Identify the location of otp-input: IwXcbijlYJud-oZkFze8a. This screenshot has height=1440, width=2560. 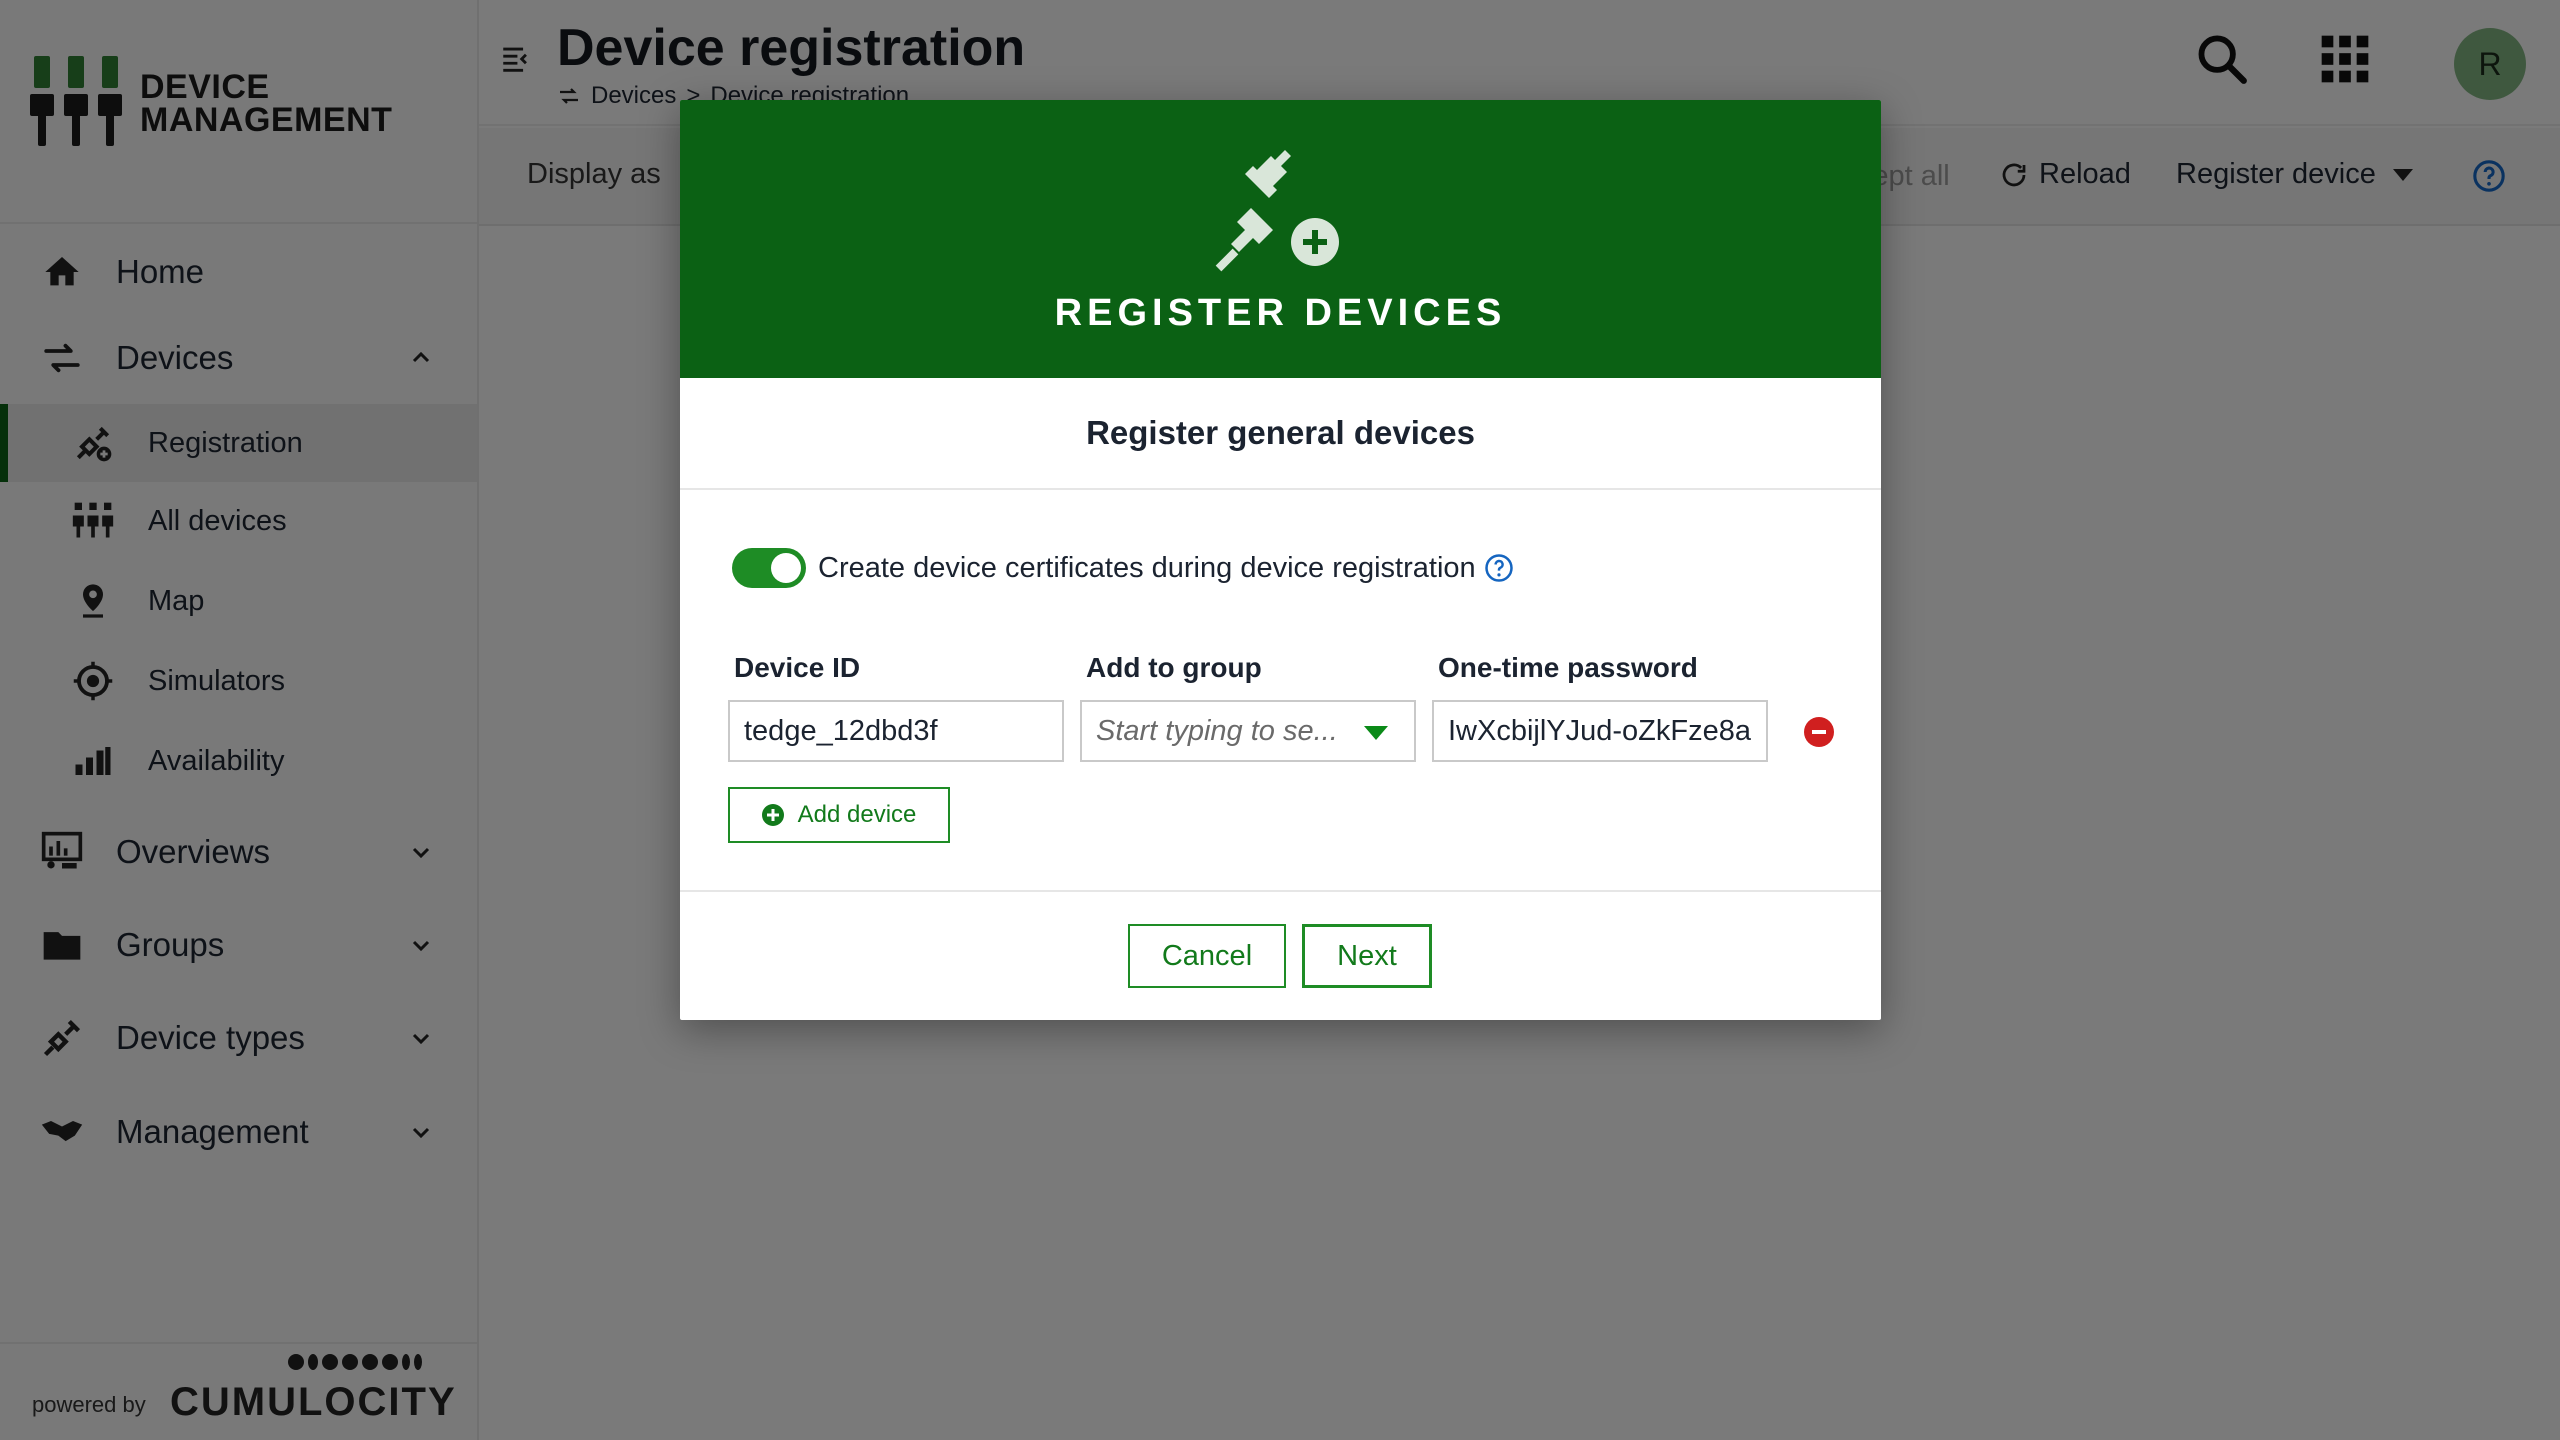
(1600, 731).